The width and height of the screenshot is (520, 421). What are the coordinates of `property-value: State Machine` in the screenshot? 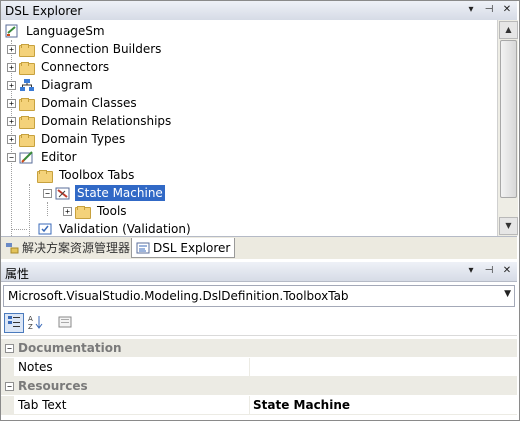 It's located at (301, 405).